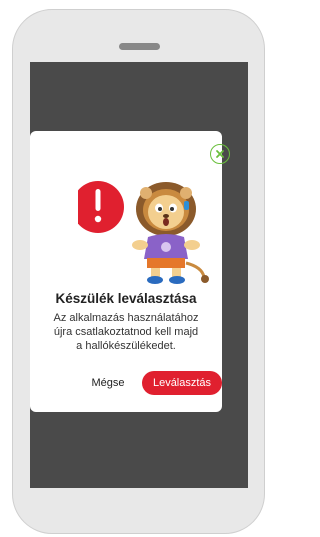  What do you see at coordinates (170, 233) in the screenshot?
I see `lion-mascot` at bounding box center [170, 233].